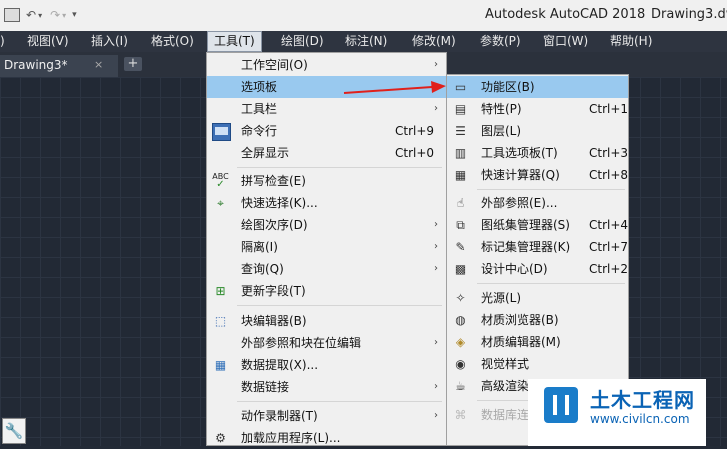 The height and width of the screenshot is (449, 727). Describe the element at coordinates (640, 419) in the screenshot. I see `watermark-url: www.civilcn.com` at that location.